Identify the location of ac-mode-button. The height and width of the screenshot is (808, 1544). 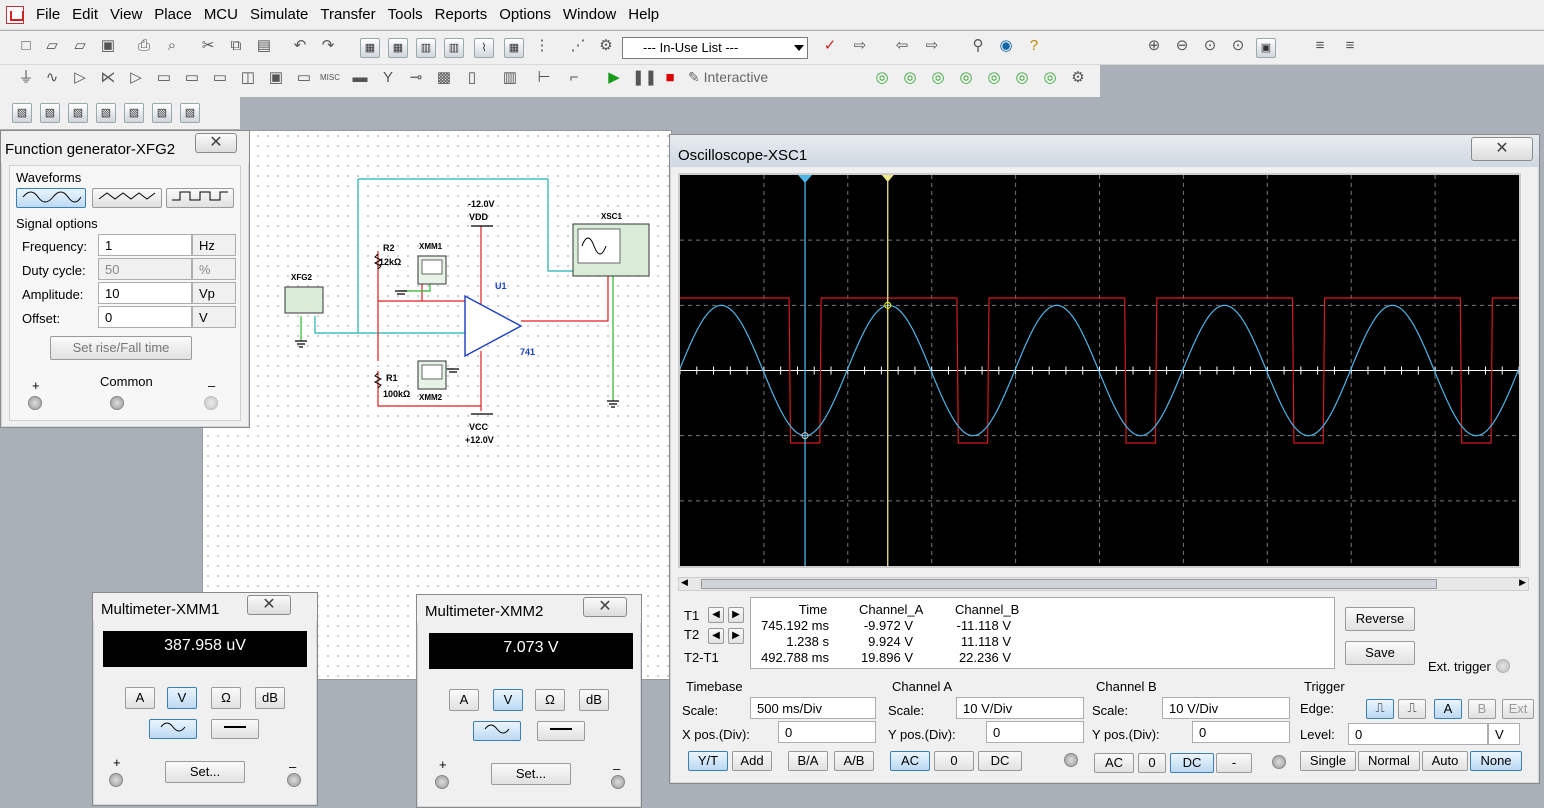
(497, 731).